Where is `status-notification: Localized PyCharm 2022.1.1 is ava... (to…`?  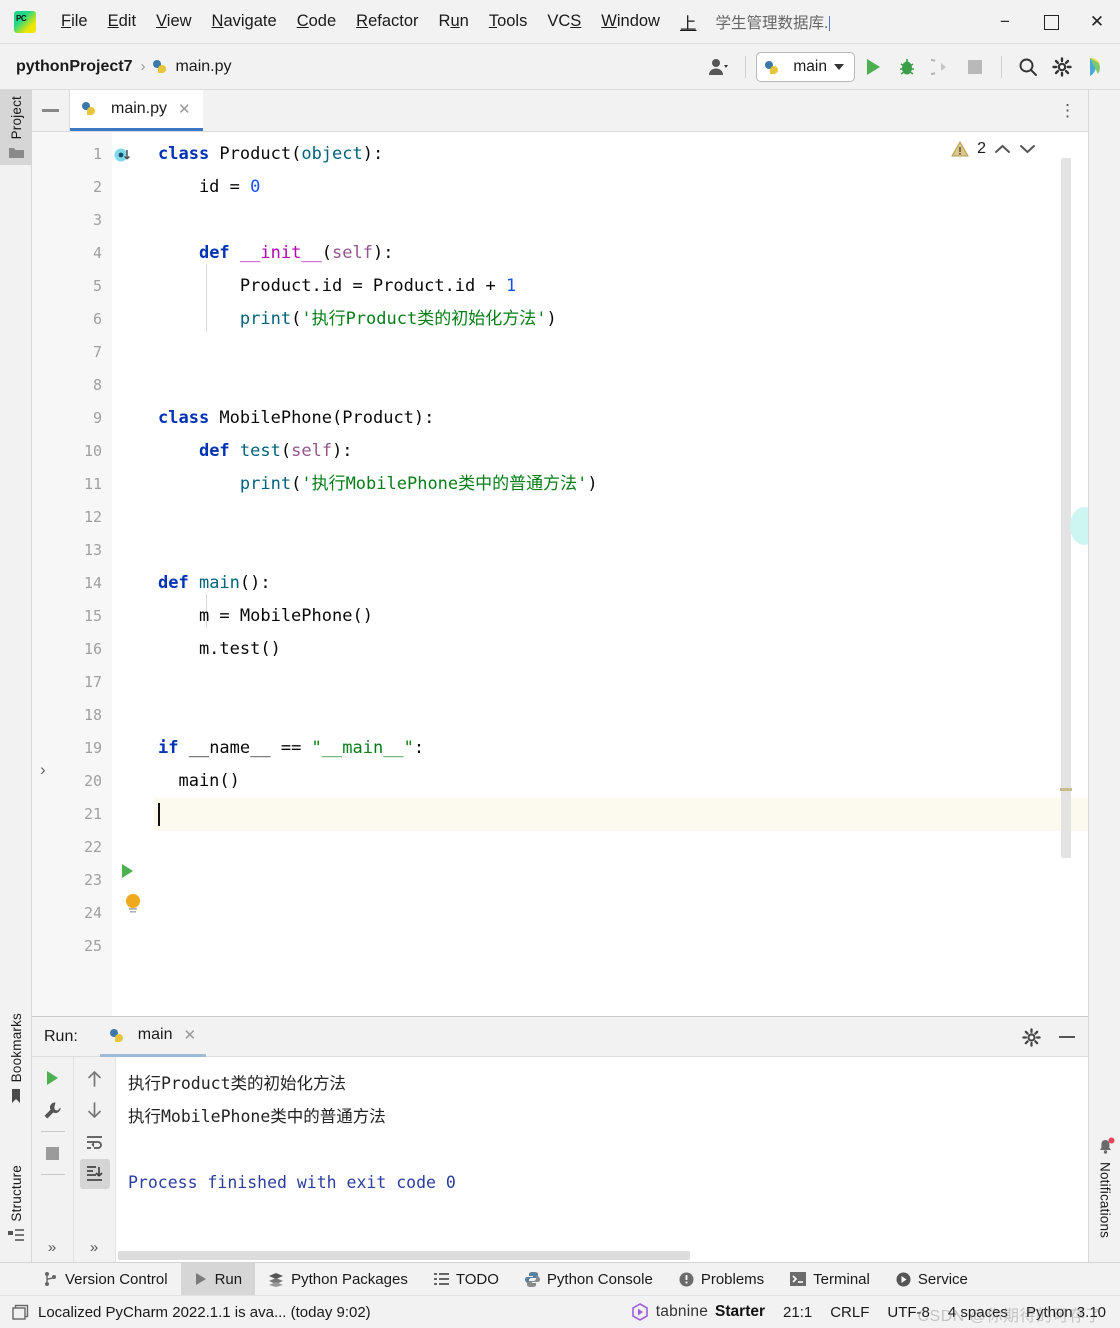 status-notification: Localized PyCharm 2022.1.1 is ava... (to… is located at coordinates (191, 1312).